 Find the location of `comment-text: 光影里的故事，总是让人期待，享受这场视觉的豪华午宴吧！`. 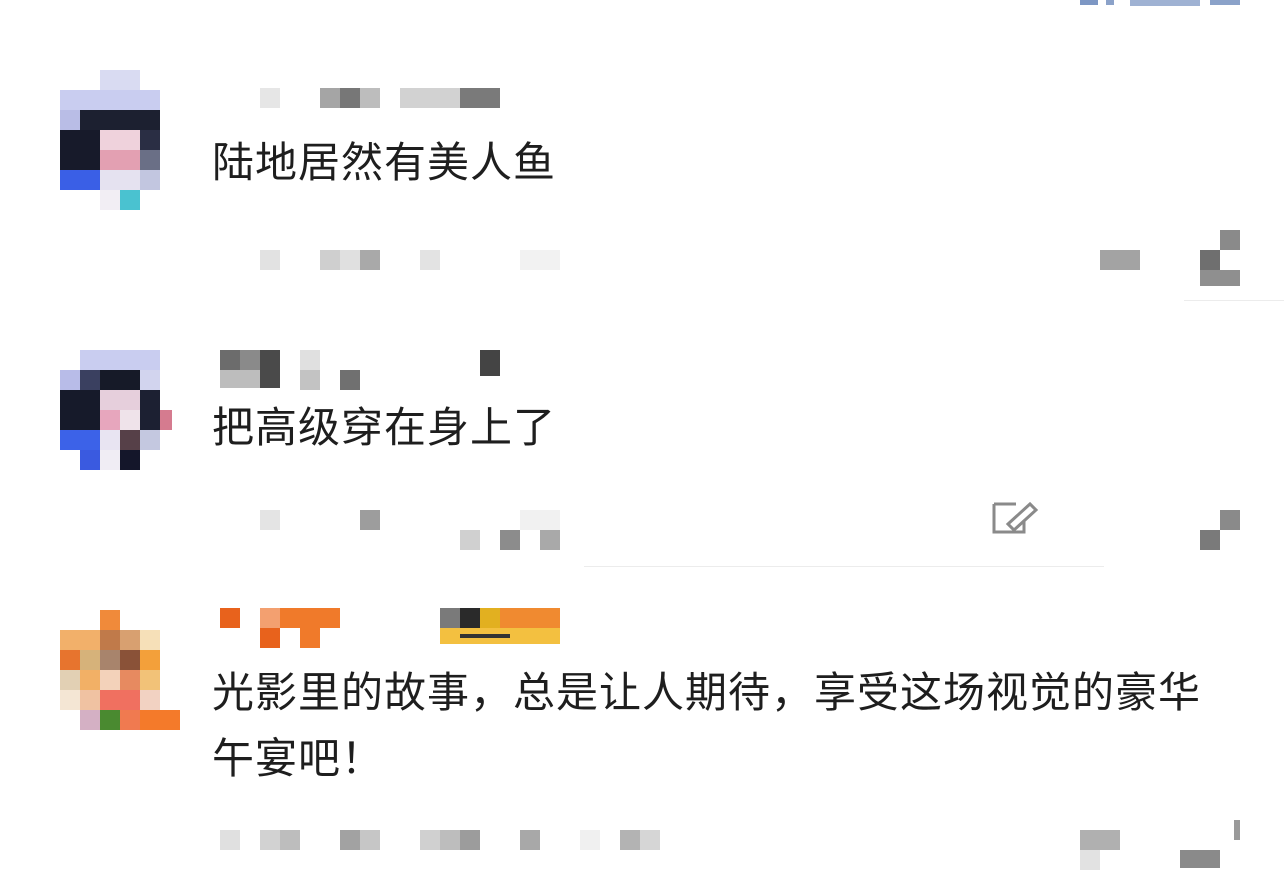

comment-text: 光影里的故事，总是让人期待，享受这场视觉的豪华午宴吧！ is located at coordinates (707, 725).